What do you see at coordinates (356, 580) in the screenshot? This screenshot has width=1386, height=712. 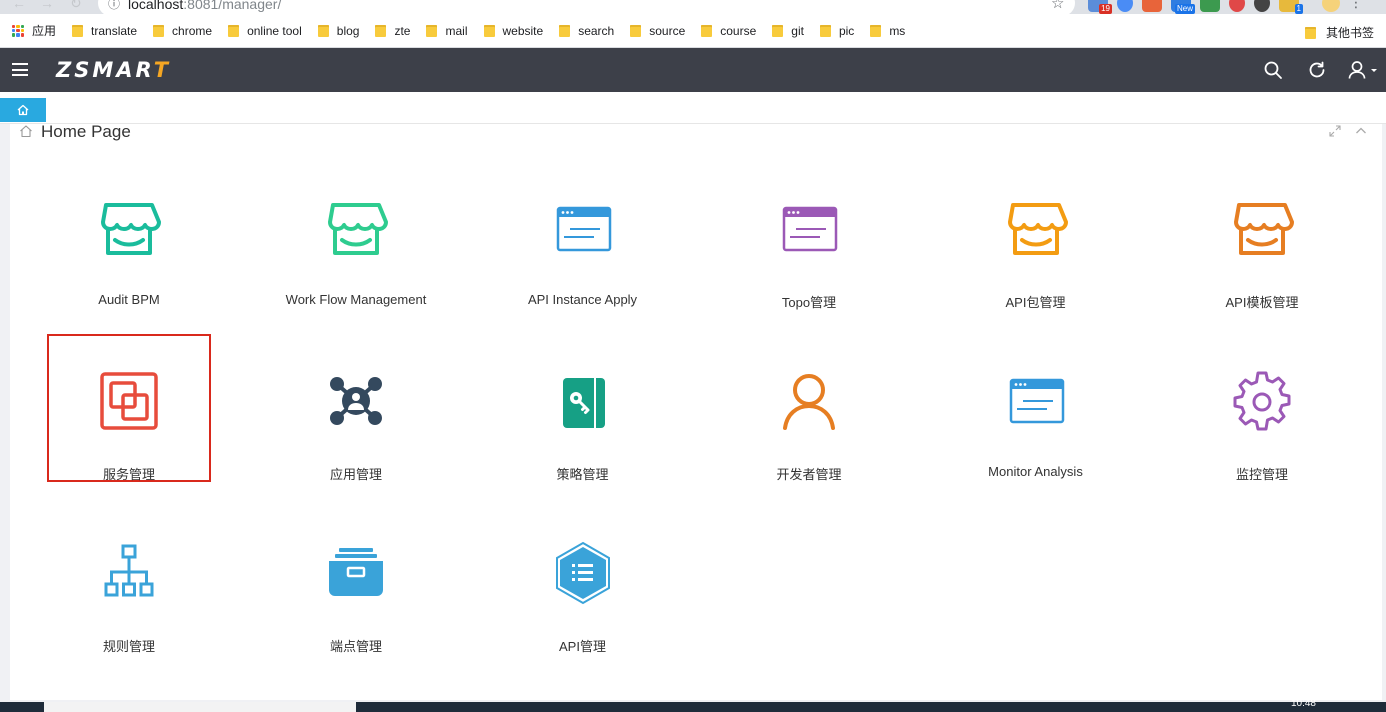 I see `app-tile: 端点管理` at bounding box center [356, 580].